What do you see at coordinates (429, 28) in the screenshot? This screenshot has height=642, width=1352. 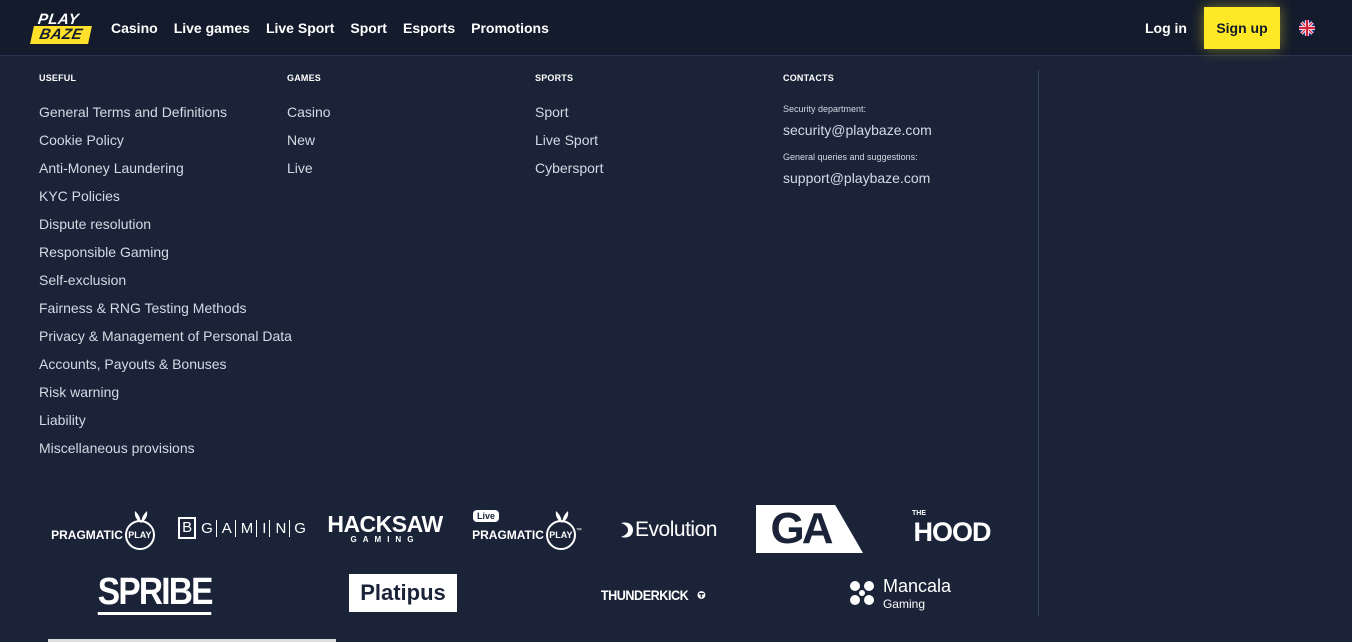 I see `nav-esports: Esports` at bounding box center [429, 28].